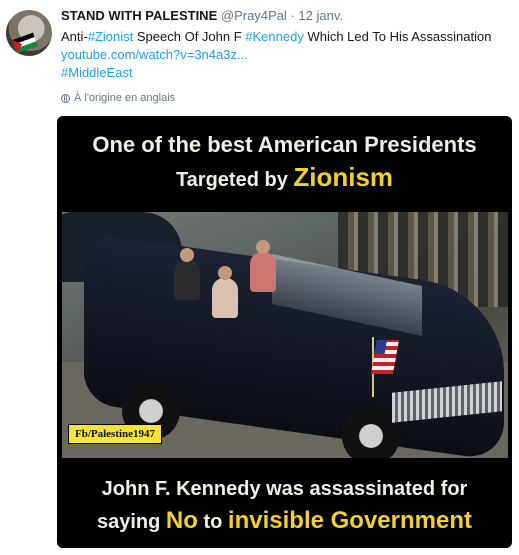  Describe the element at coordinates (125, 98) in the screenshot. I see `translation-text: À l'origine en anglais` at that location.